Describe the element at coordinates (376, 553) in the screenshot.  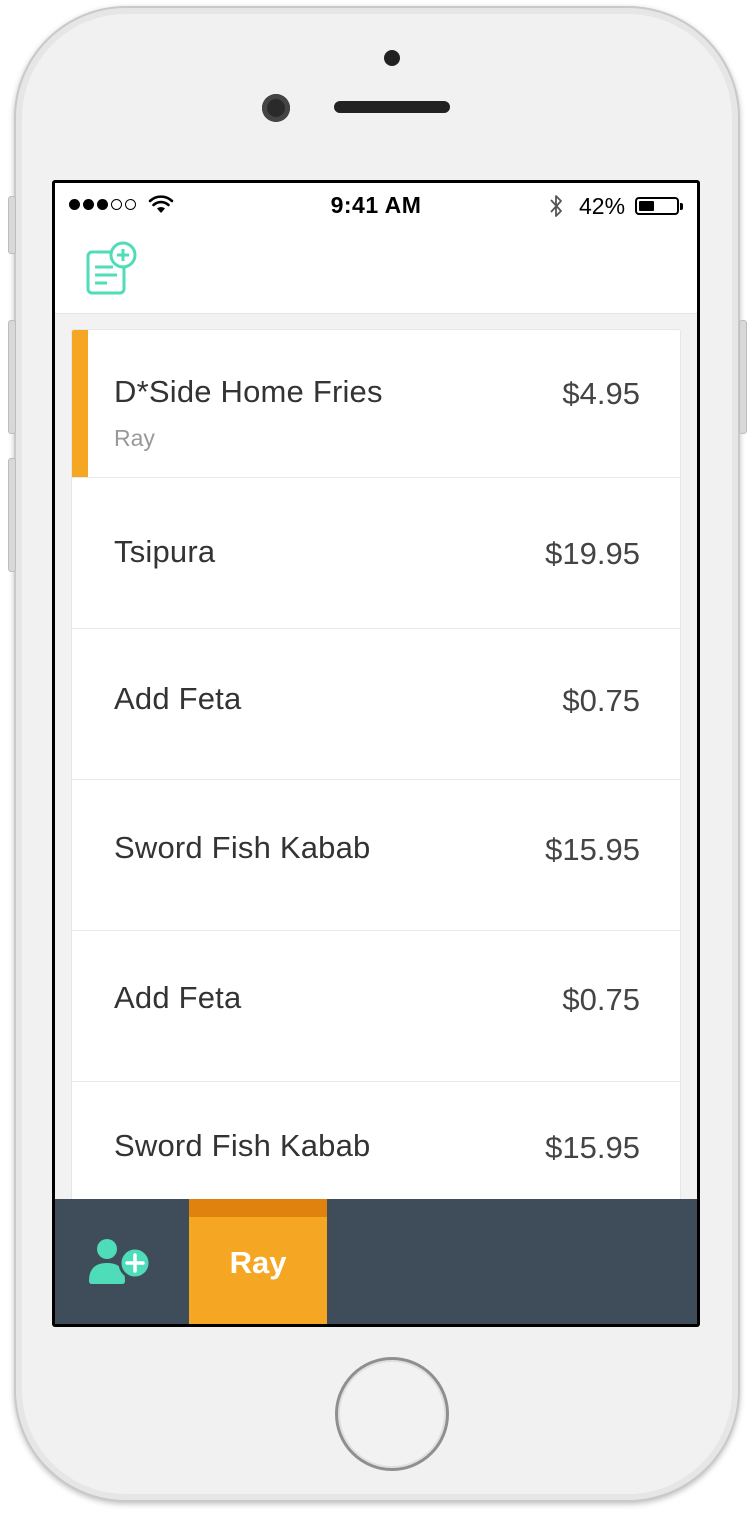
I see `list-item: Tsipura $19.95` at that location.